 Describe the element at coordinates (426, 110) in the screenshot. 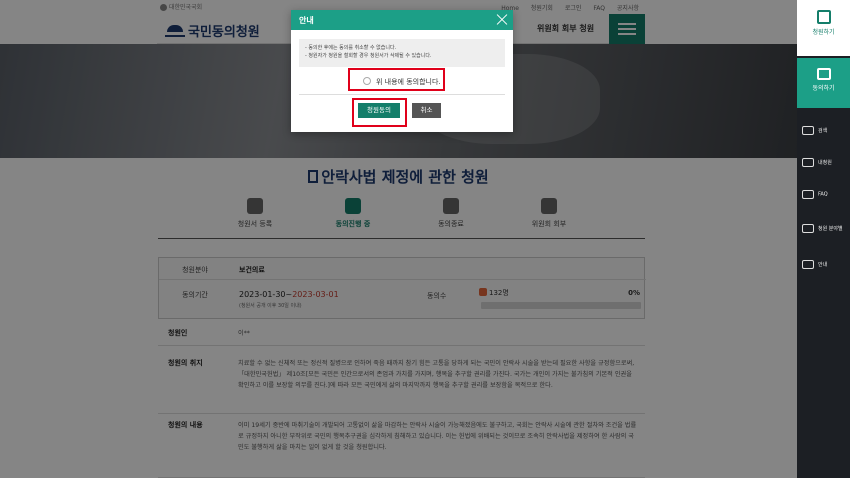

I see `cancel-button: 취소` at that location.